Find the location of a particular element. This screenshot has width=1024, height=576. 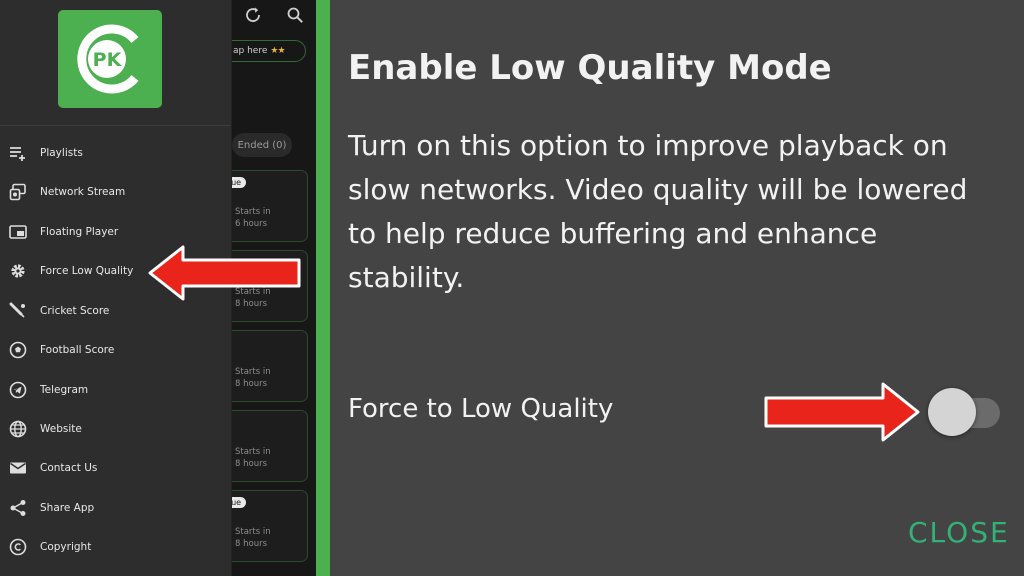

menu-item-contact-us: Contact Us is located at coordinates (116, 468).